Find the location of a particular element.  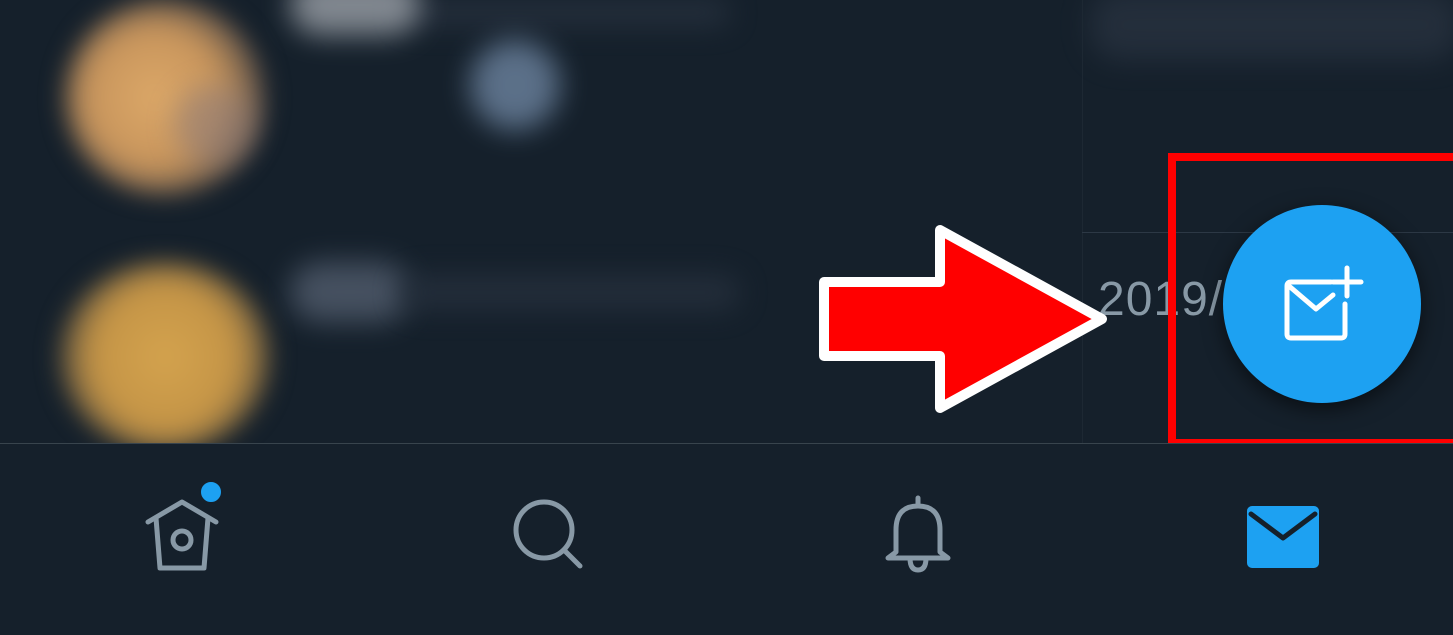

home-icon is located at coordinates (182, 535).